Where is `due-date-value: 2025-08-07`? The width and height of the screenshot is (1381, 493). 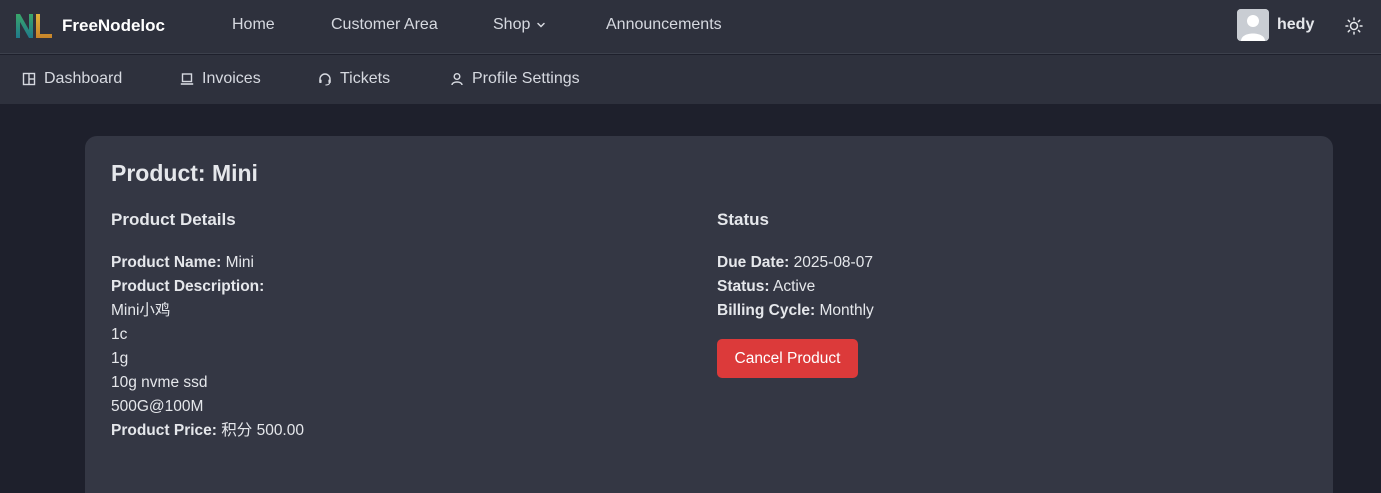 due-date-value: 2025-08-07 is located at coordinates (833, 262).